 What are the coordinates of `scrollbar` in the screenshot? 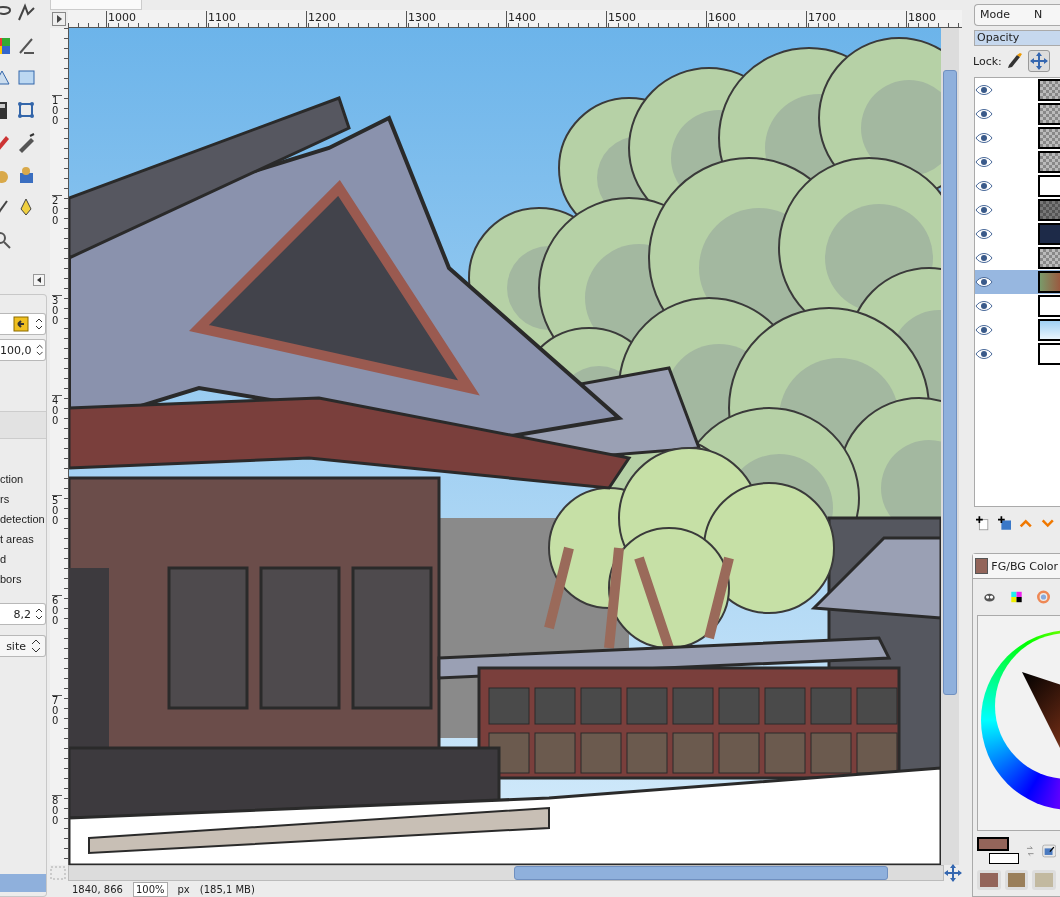 It's located at (23, 883).